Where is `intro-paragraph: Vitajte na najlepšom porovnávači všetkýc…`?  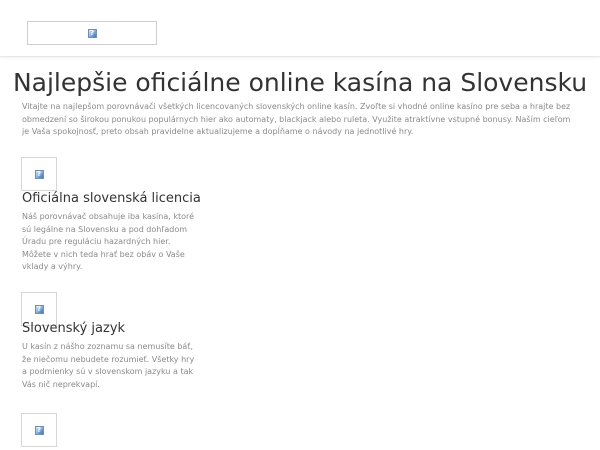 intro-paragraph: Vitajte na najlepšom porovnávači všetkýc… is located at coordinates (296, 119).